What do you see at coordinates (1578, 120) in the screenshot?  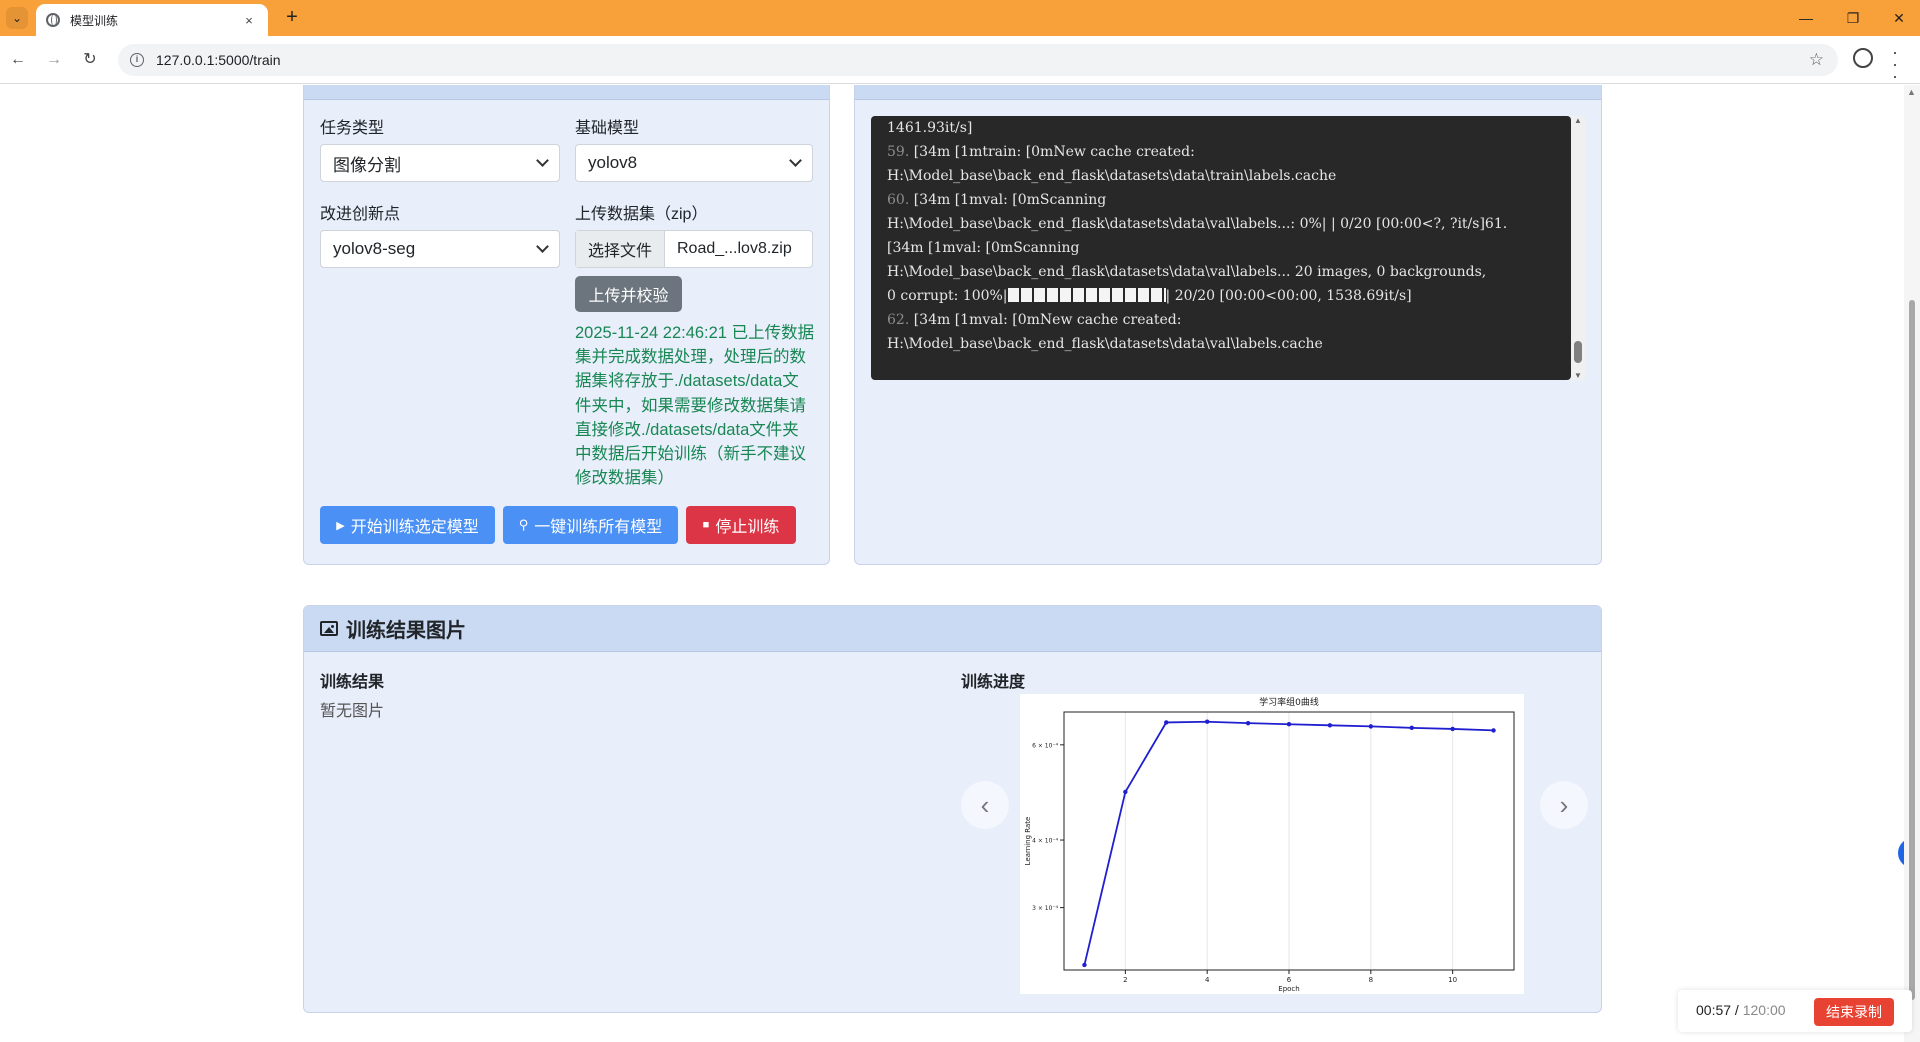 I see `scroll-up-icon: ▲` at bounding box center [1578, 120].